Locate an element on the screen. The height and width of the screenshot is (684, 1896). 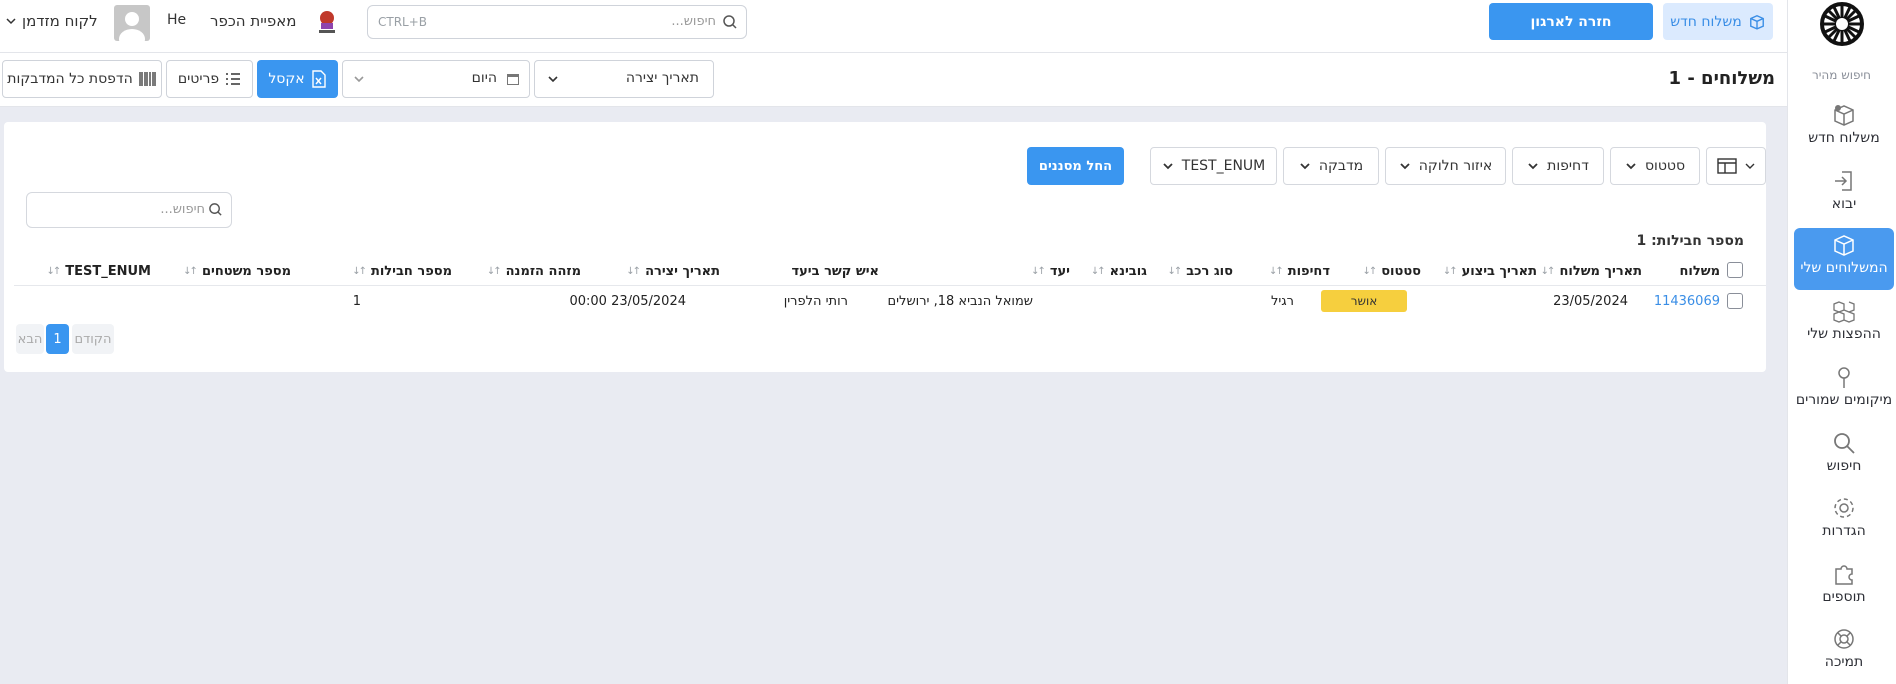
column-header-test-enum: TEST_ENUM ↑↓ is located at coordinates (99, 271).